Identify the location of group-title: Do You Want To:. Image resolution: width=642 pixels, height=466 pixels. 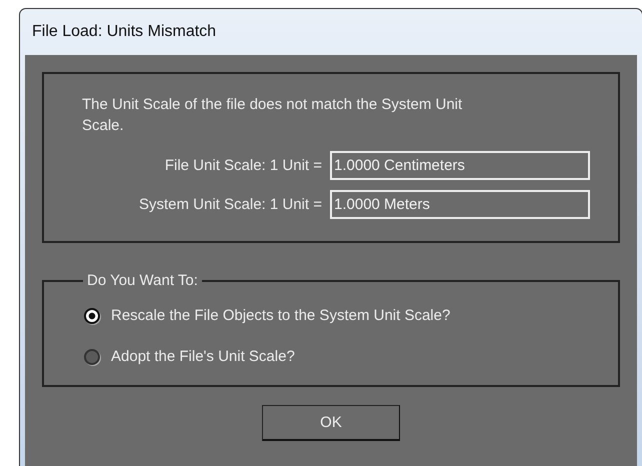
(142, 280).